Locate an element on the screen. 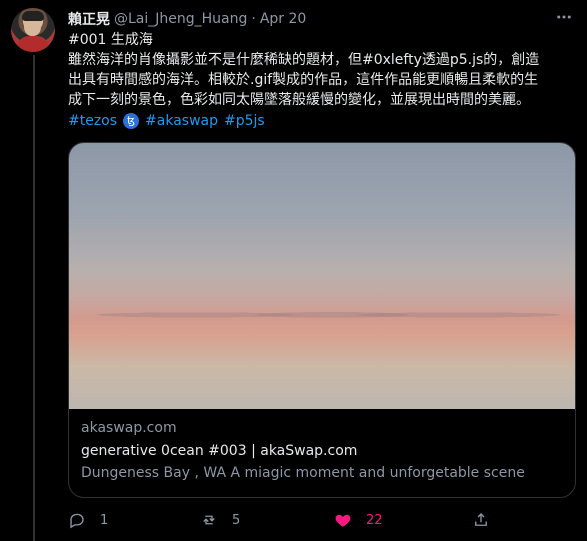 This screenshot has height=541, width=587. author-handle: @Lai_Jheng_Huang is located at coordinates (180, 19).